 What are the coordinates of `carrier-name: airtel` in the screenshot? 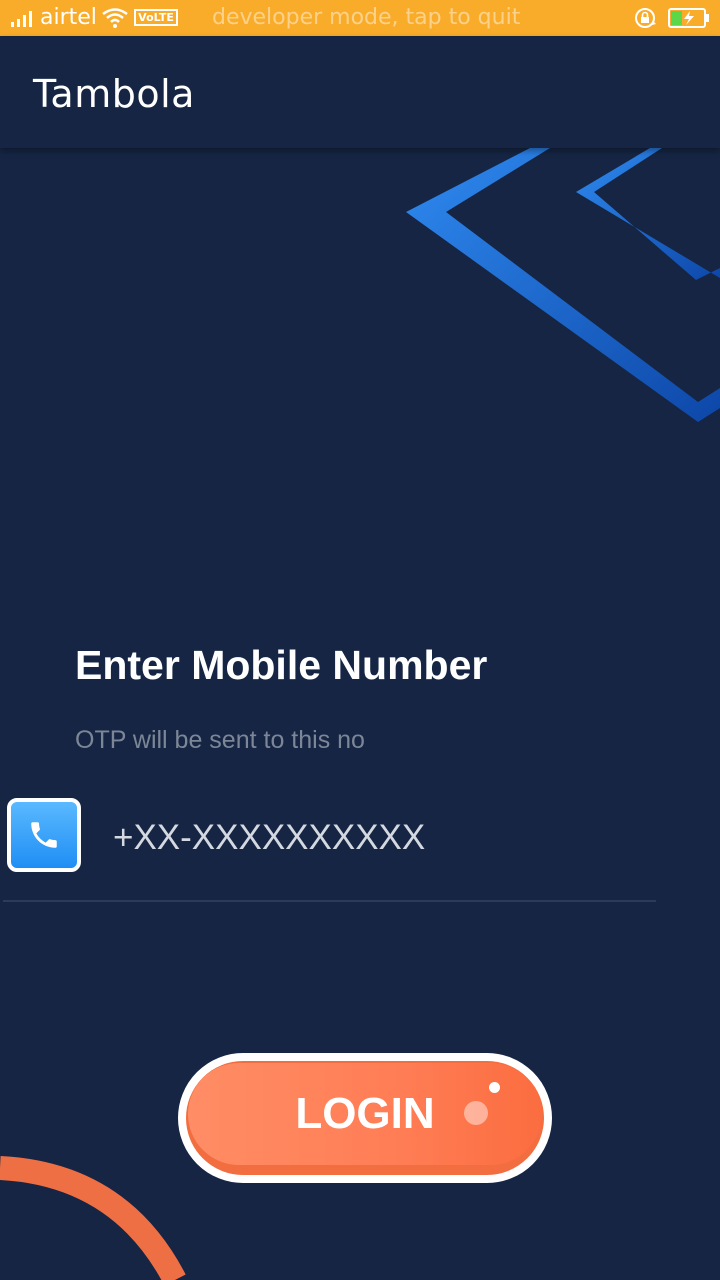 It's located at (68, 17).